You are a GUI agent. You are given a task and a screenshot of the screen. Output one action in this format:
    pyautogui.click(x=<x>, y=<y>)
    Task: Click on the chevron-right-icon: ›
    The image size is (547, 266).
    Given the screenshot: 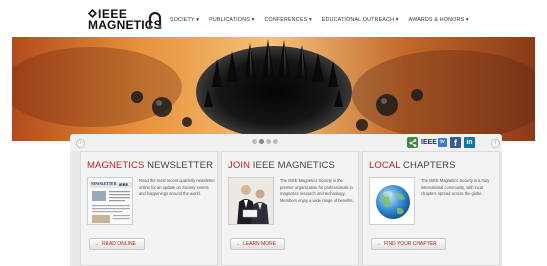 What is the action you would take?
    pyautogui.click(x=495, y=143)
    